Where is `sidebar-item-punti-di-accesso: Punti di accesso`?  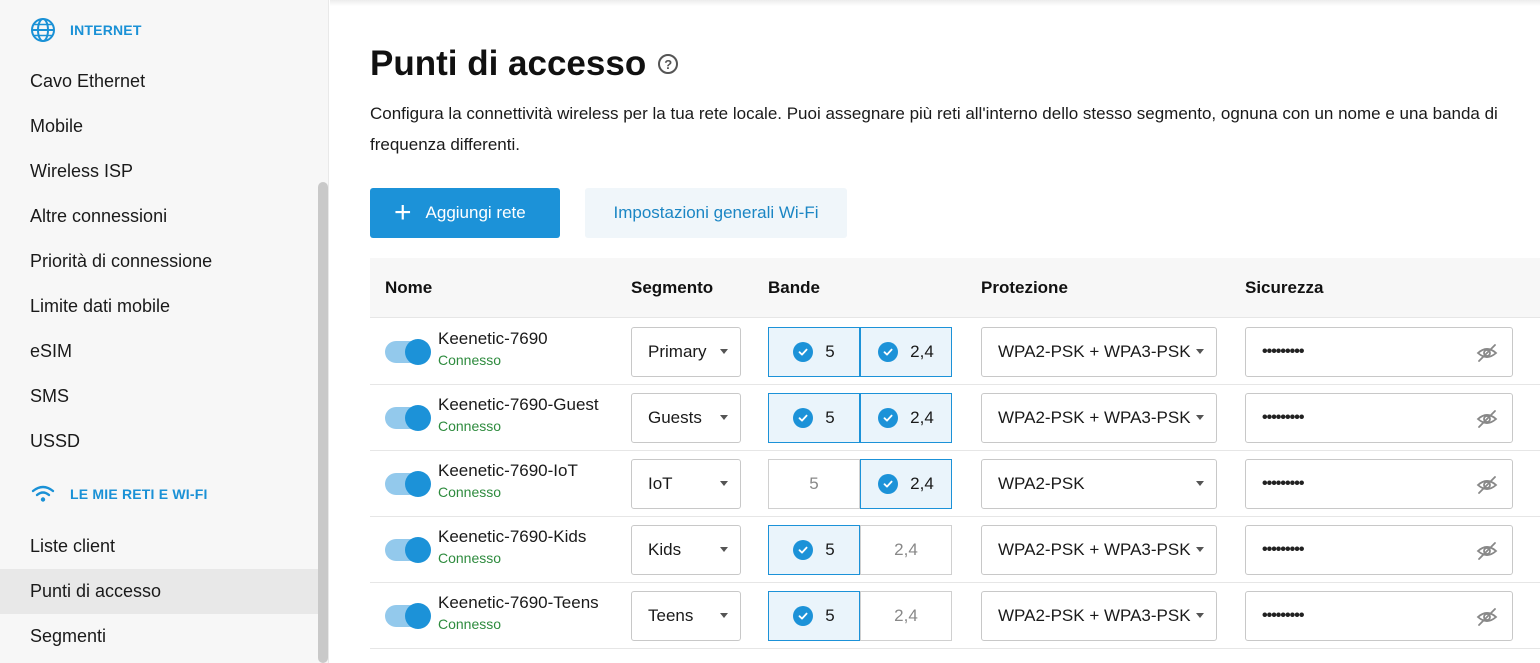
sidebar-item-punti-di-accesso: Punti di accesso is located at coordinates (159, 591).